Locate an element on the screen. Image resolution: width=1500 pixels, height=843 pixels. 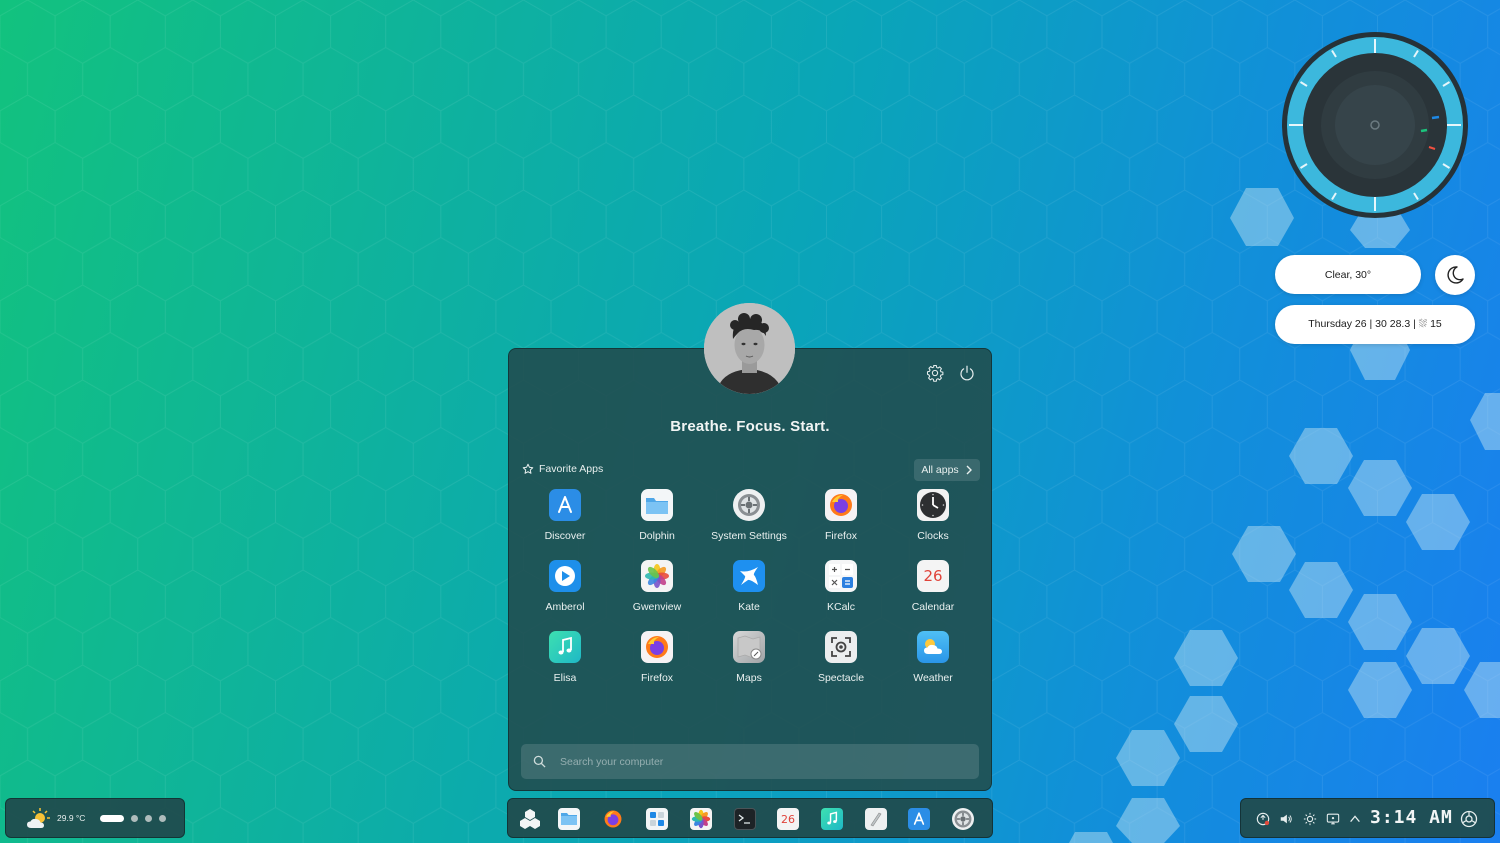
moon-phase-button is located at coordinates (1455, 275).